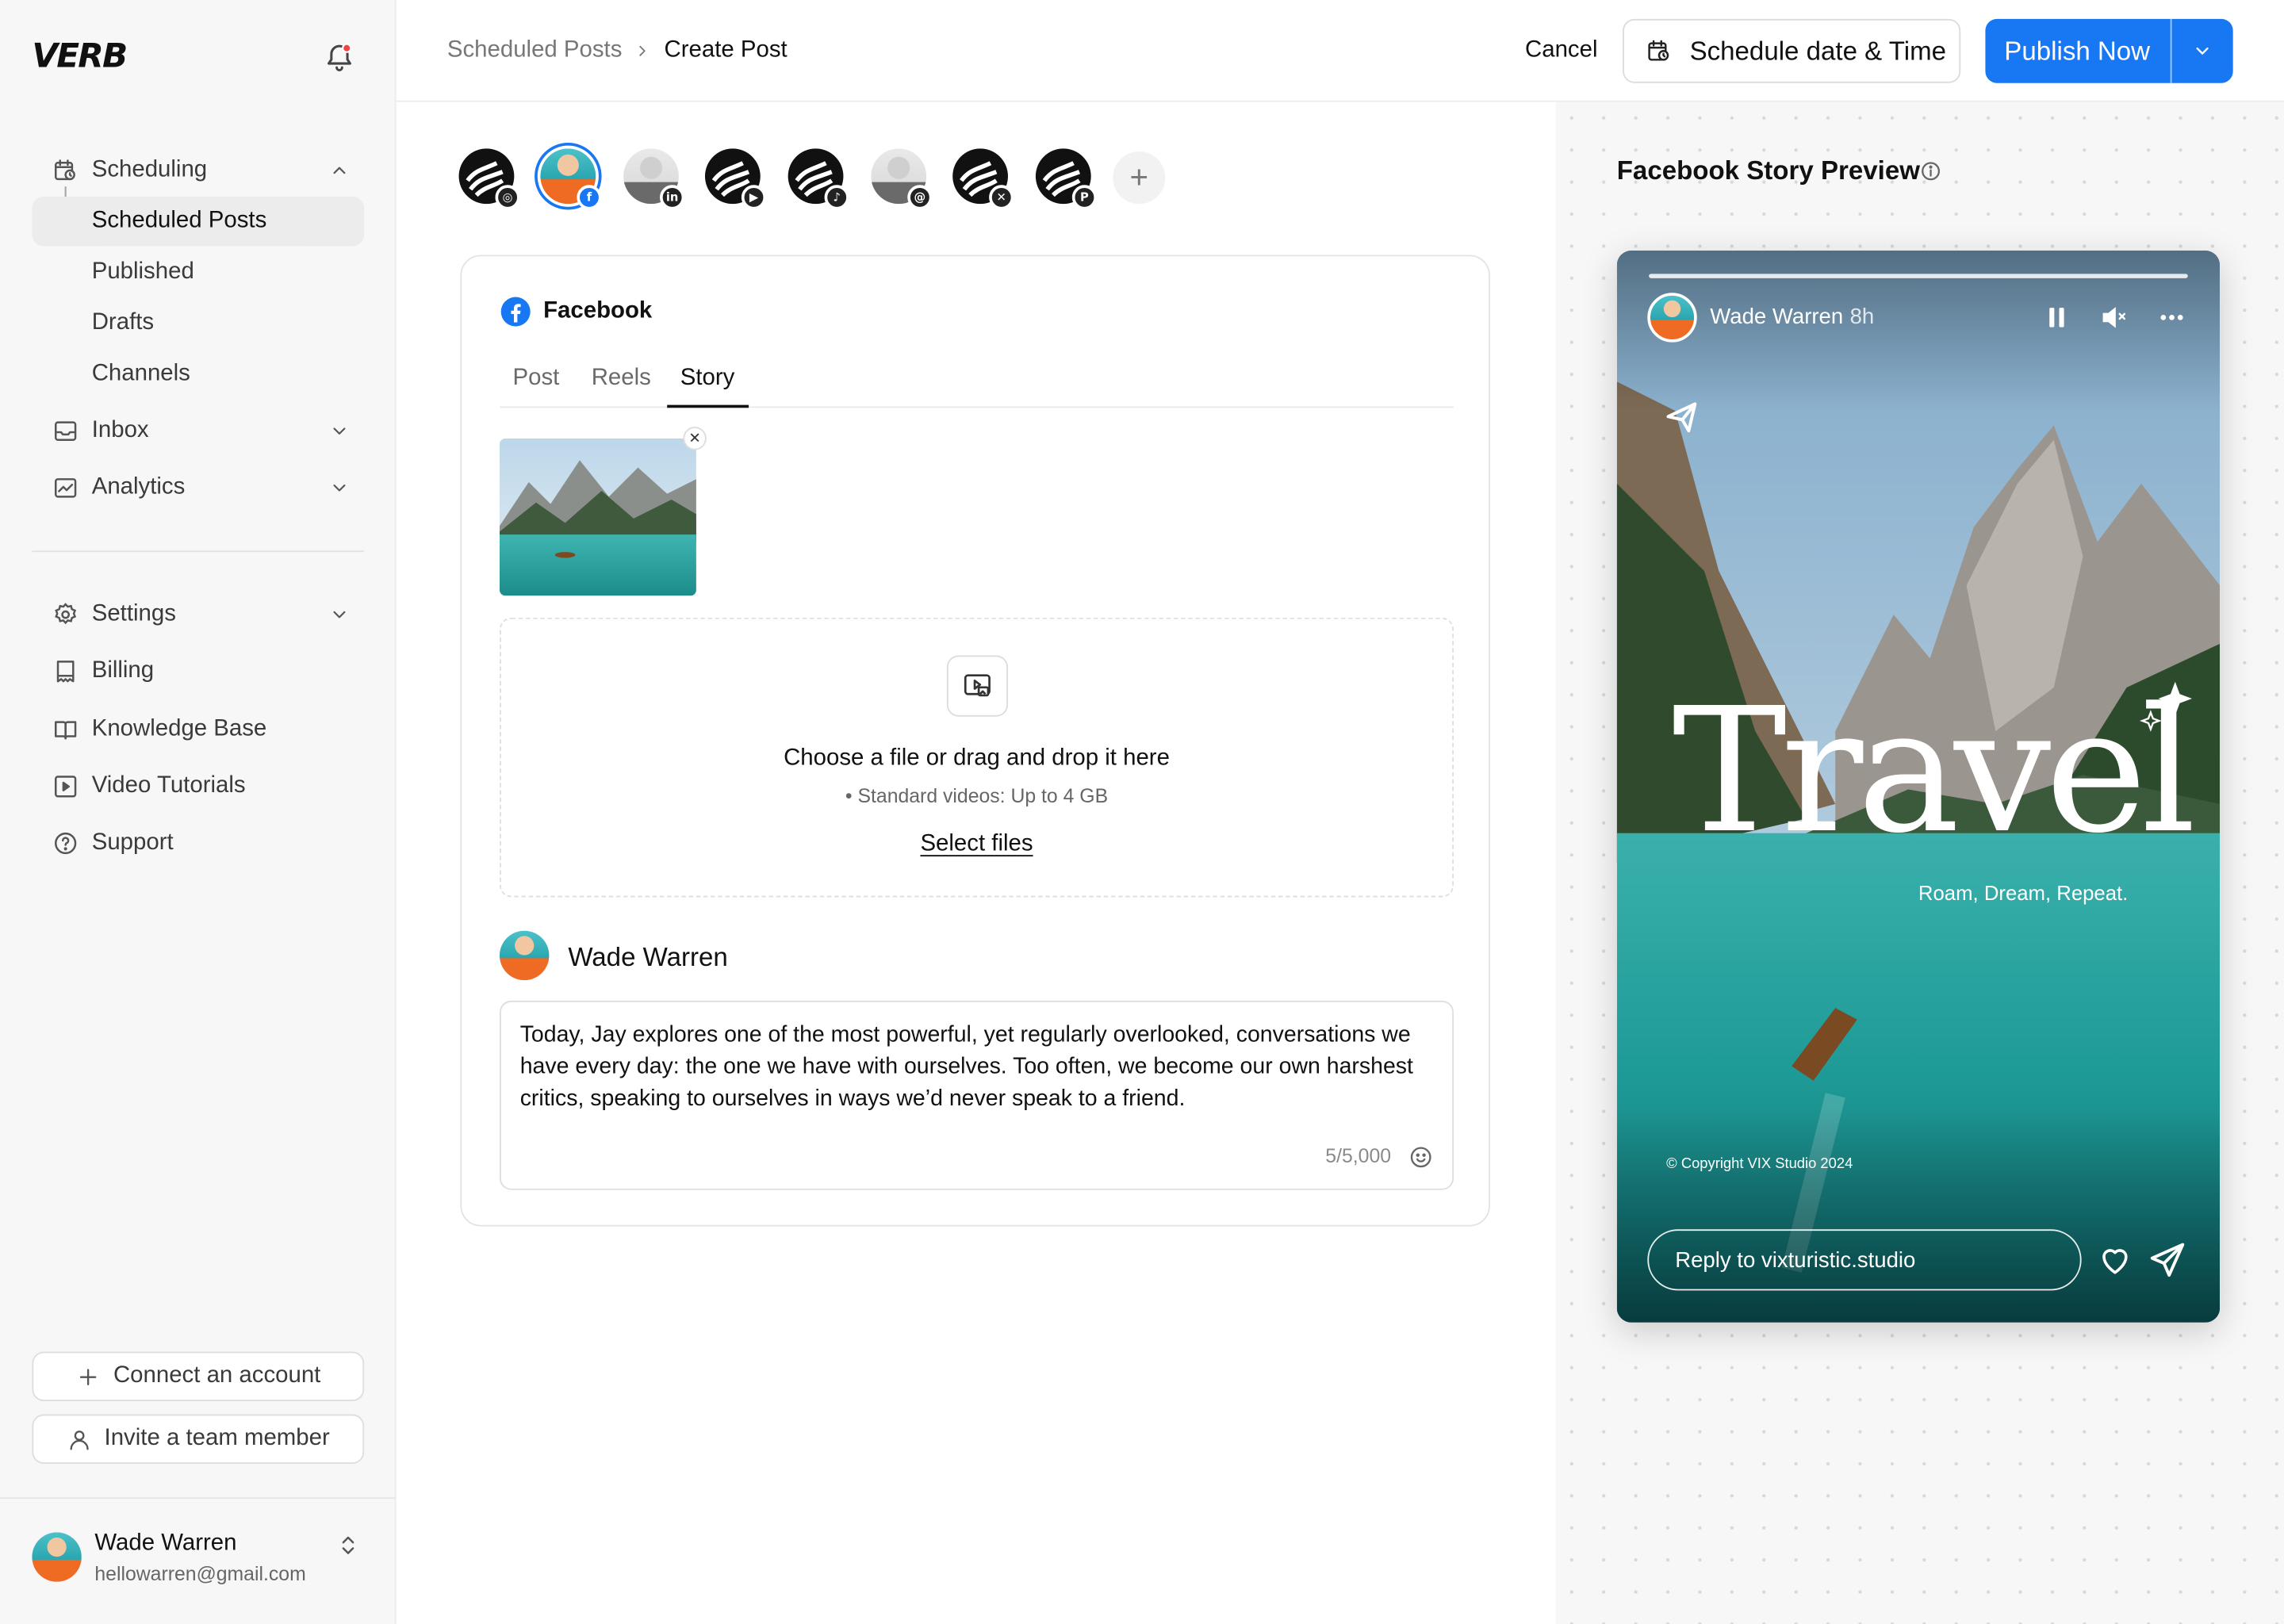  Describe the element at coordinates (1777, 317) in the screenshot. I see `story-author: Wade Warren` at that location.